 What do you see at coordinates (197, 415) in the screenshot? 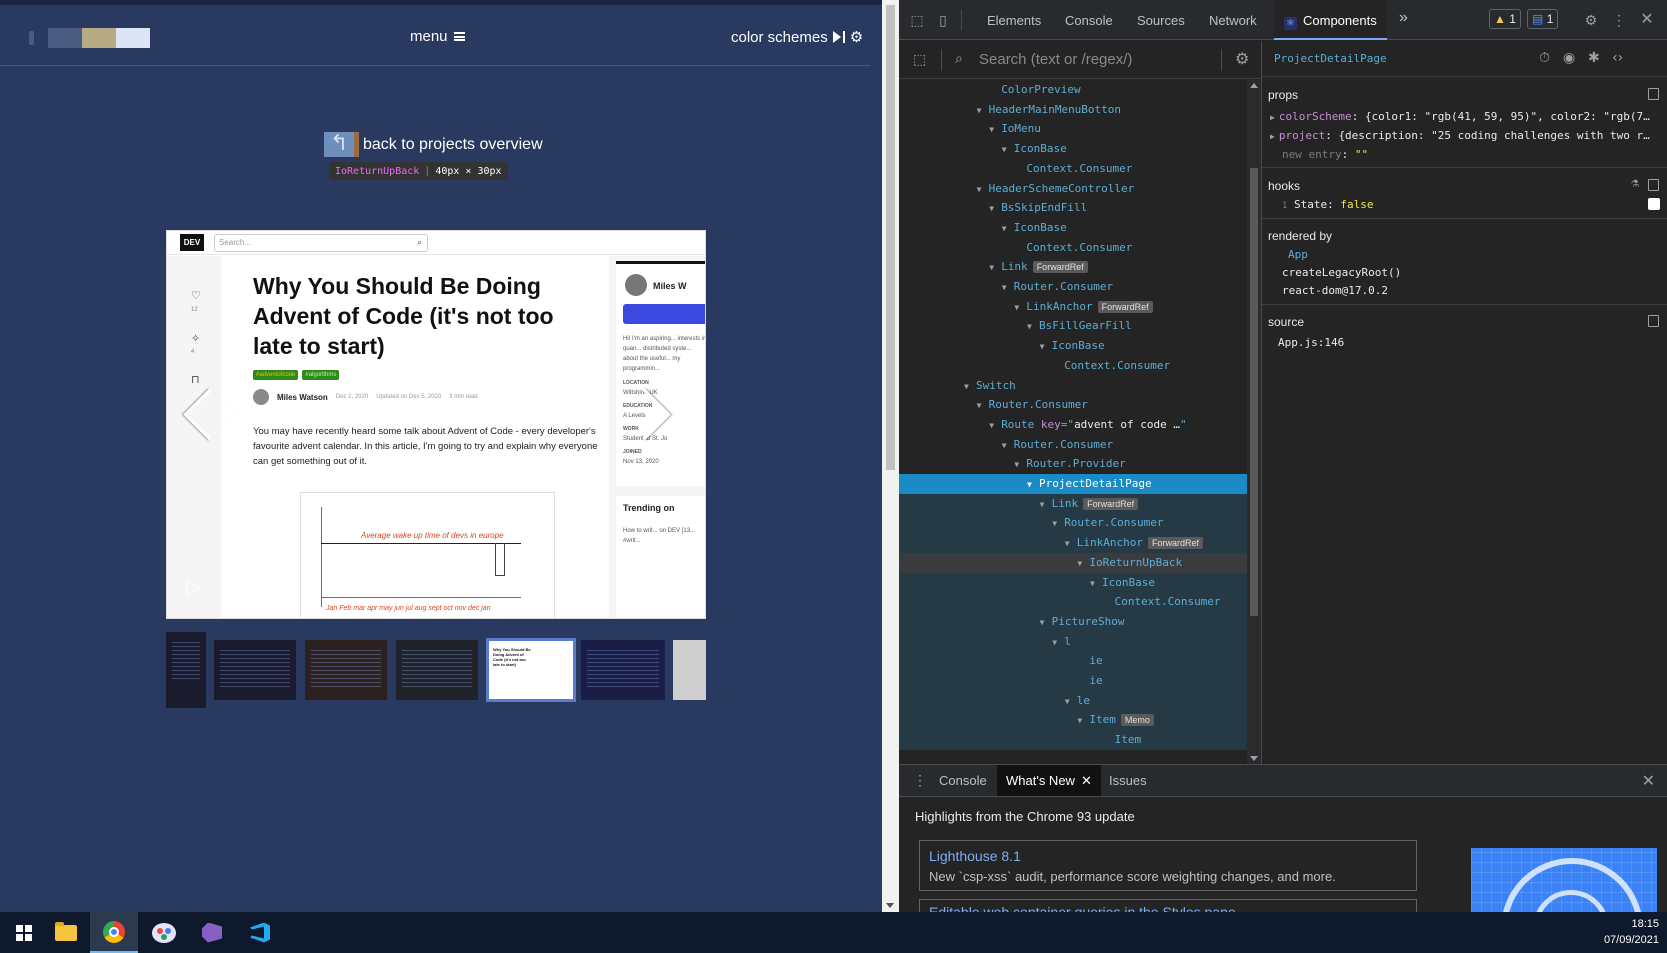
I see `previous-slide-arrow` at bounding box center [197, 415].